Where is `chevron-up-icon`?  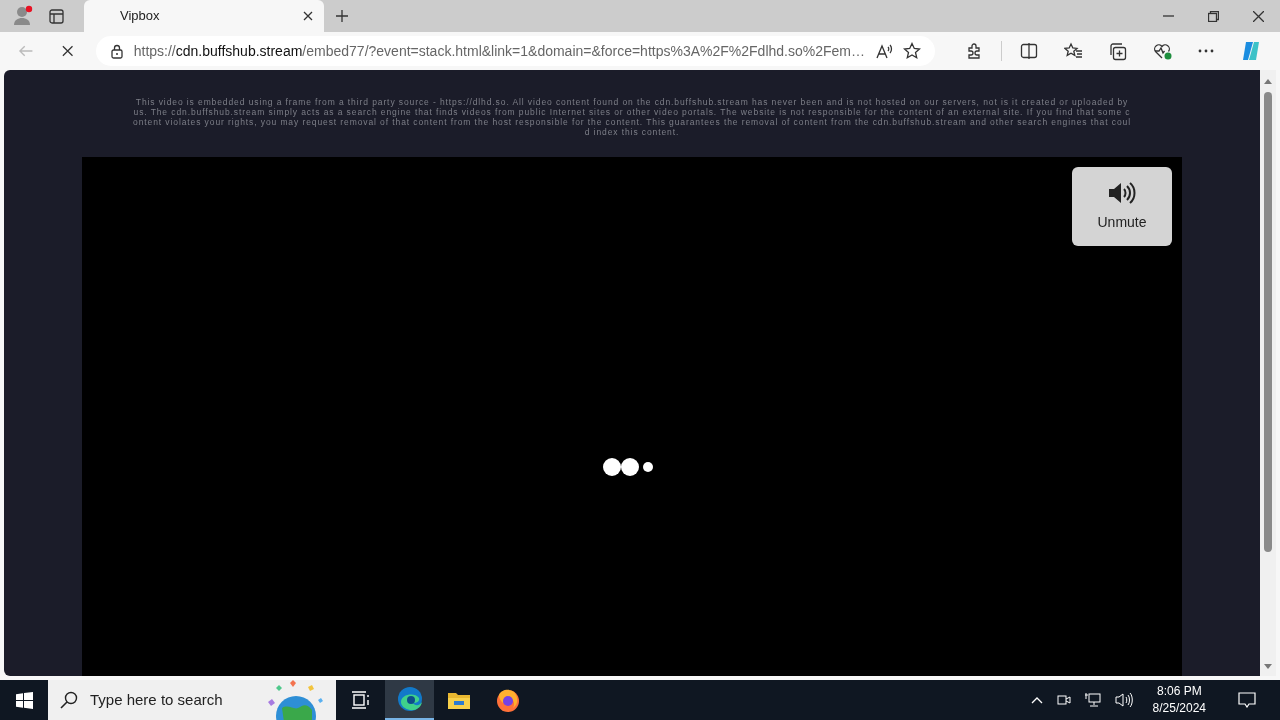 chevron-up-icon is located at coordinates (1036, 700).